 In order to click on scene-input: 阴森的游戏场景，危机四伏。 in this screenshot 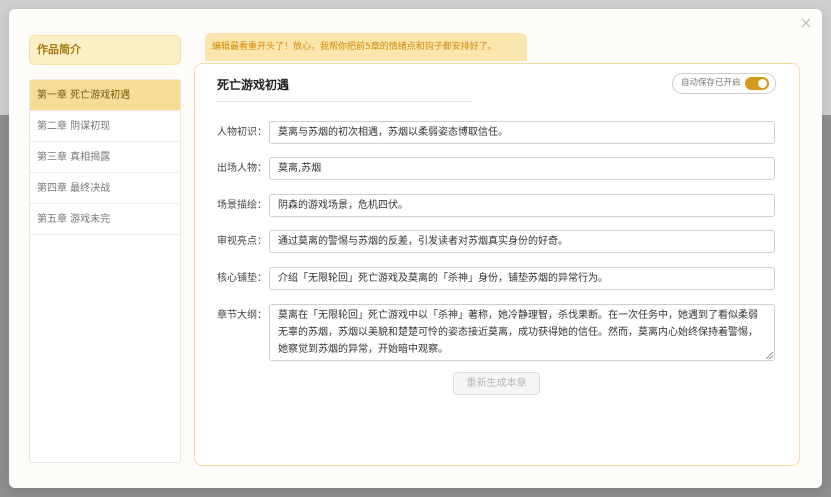, I will do `click(522, 205)`.